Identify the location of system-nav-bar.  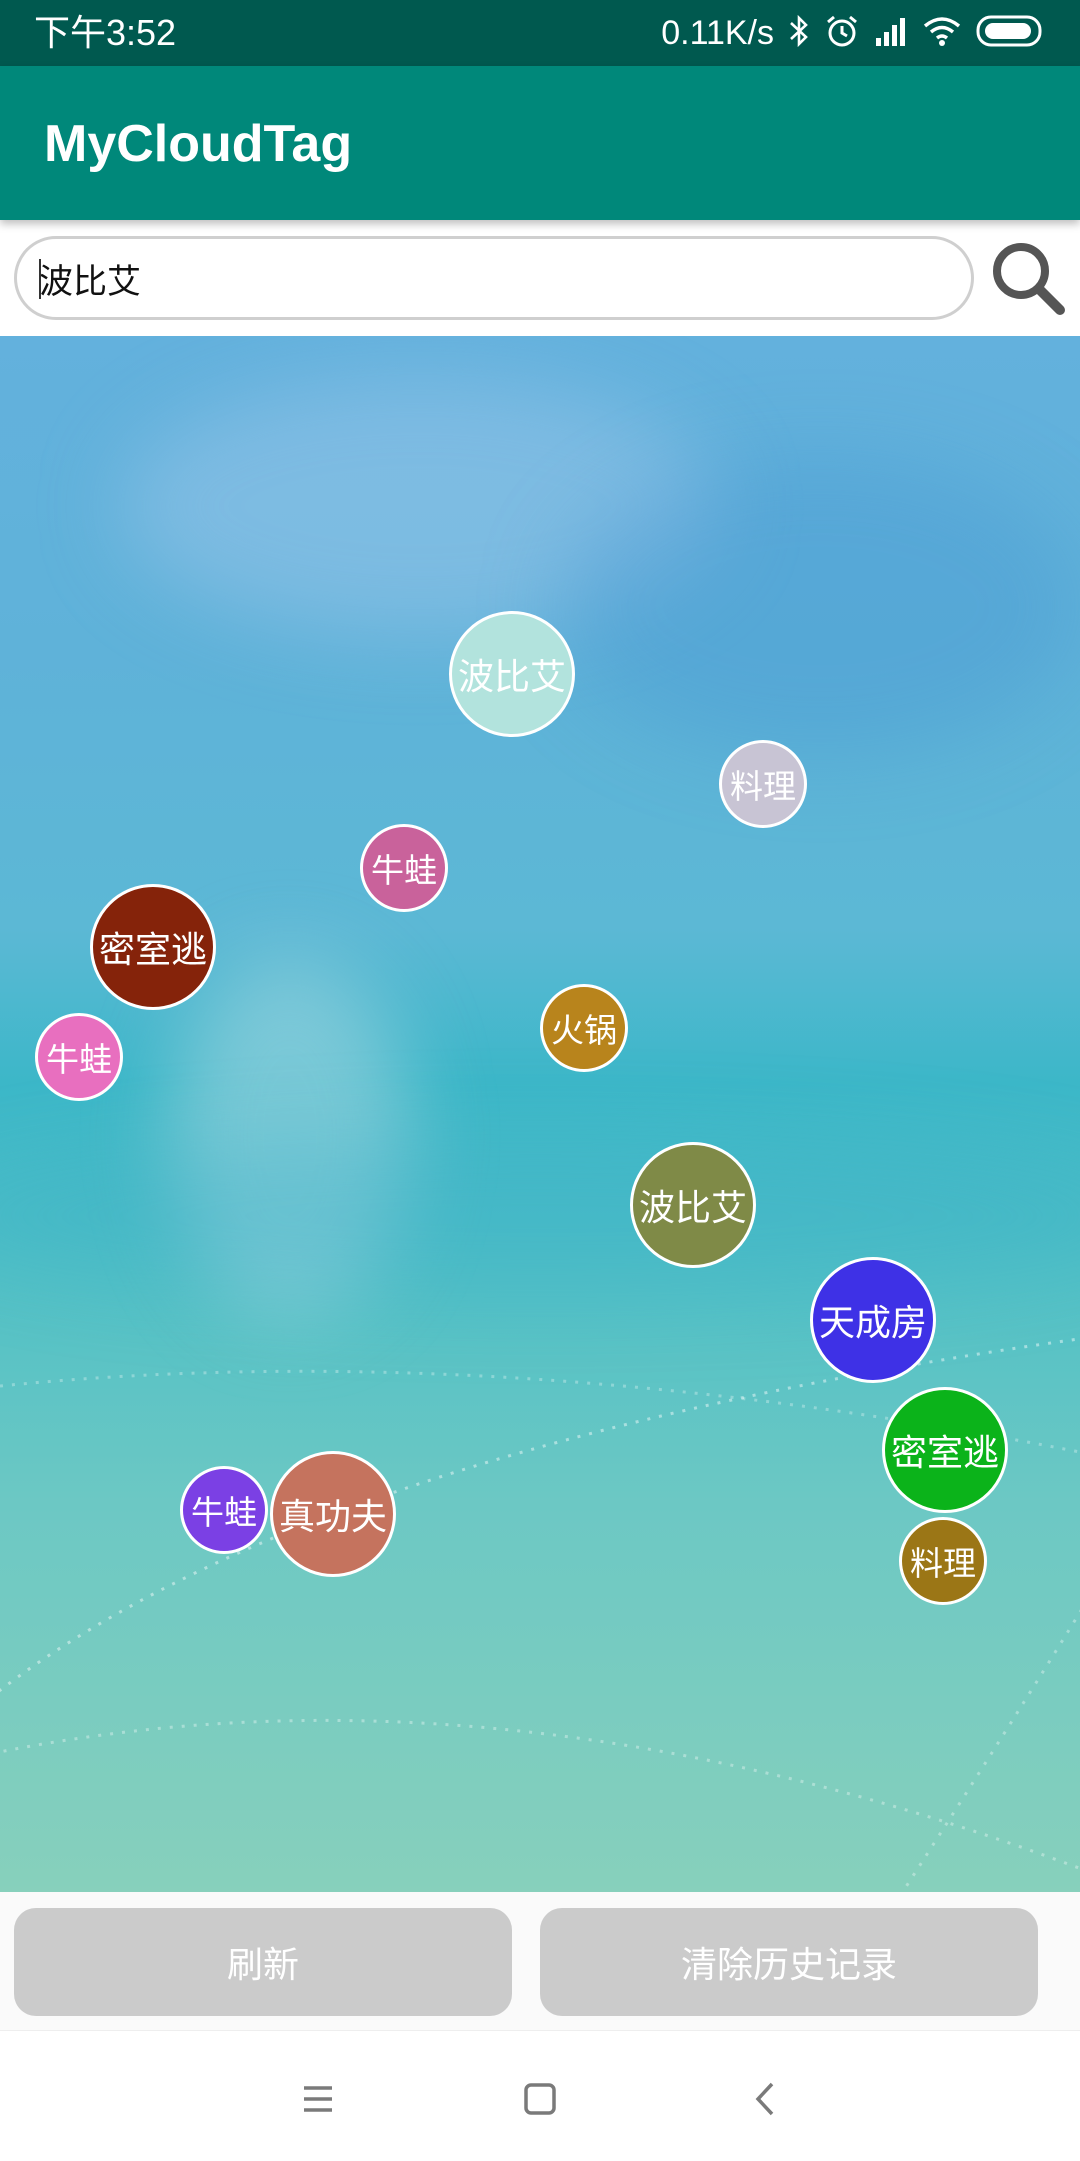
(540, 2095).